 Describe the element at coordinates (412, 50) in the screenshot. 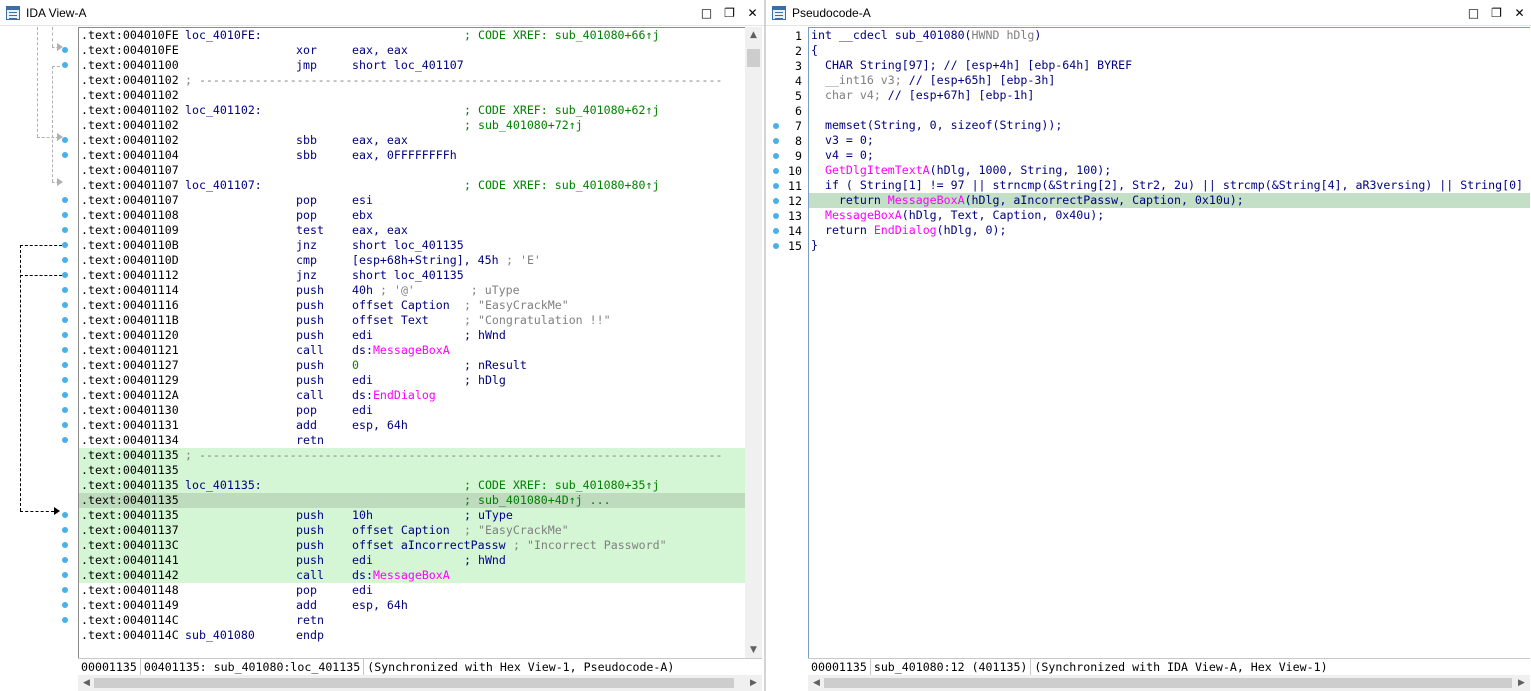

I see `disasm-line: .text:004010FE xor eax, eax` at that location.